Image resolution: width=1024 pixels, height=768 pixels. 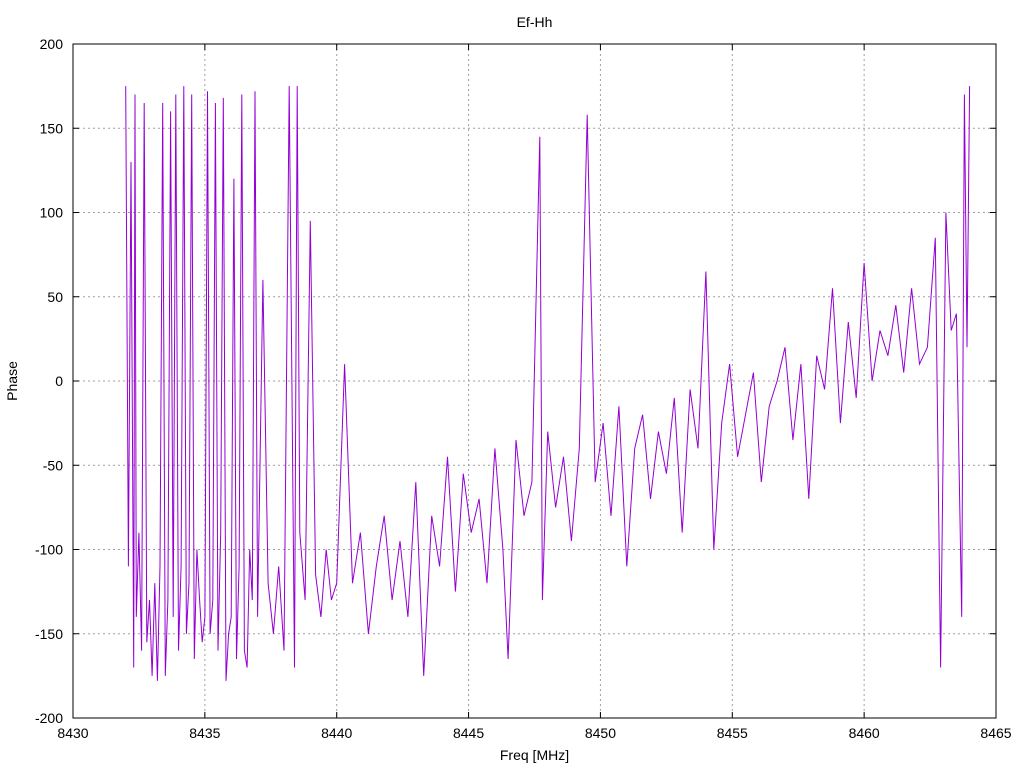 What do you see at coordinates (864, 733) in the screenshot?
I see `x-tick-label: 8460` at bounding box center [864, 733].